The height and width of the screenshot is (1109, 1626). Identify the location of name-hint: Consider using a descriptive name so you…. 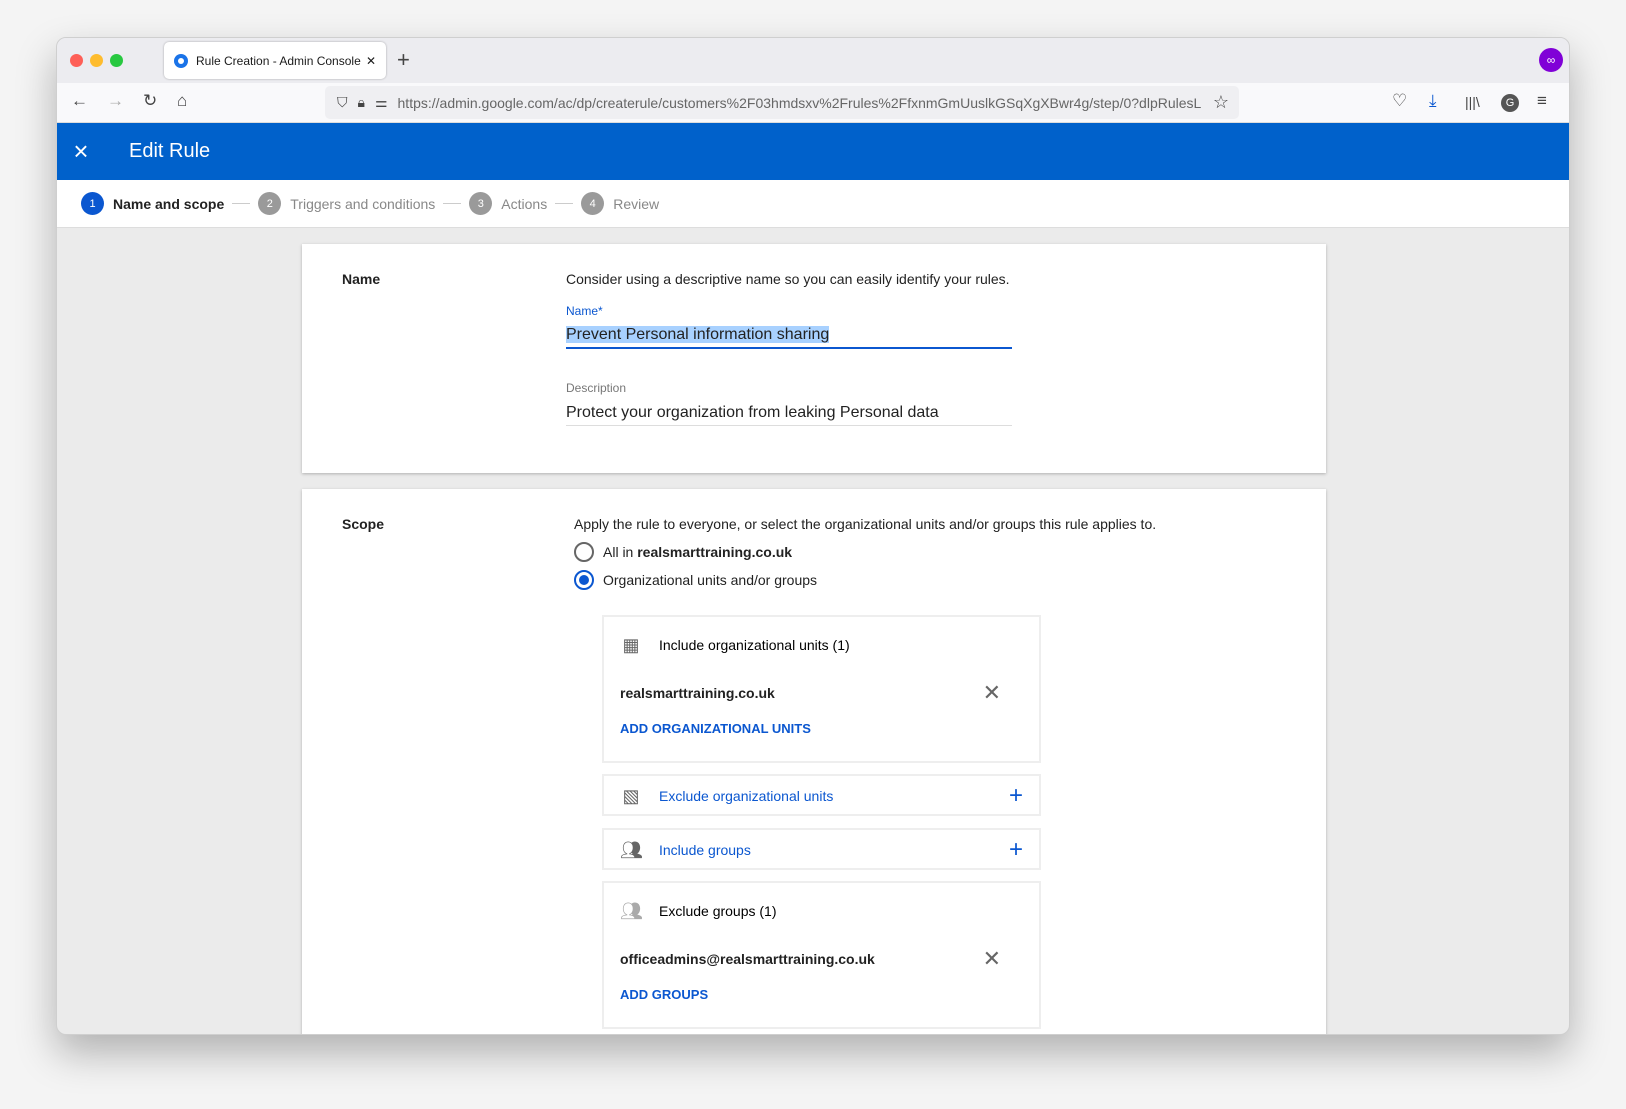
(788, 279).